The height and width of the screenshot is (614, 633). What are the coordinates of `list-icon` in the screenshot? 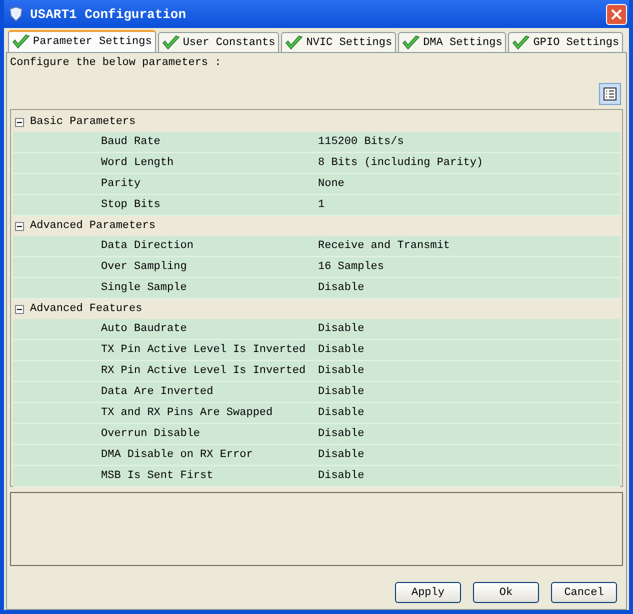 It's located at (610, 94).